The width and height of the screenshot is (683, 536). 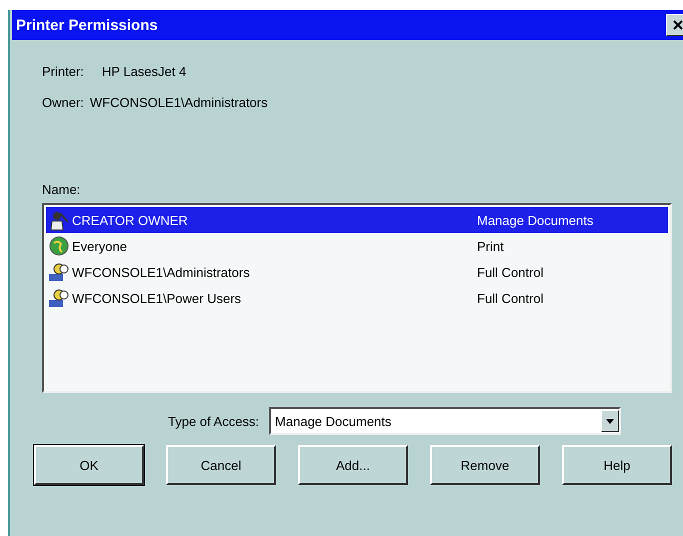 What do you see at coordinates (144, 71) in the screenshot?
I see `printer-value: HP LasesJet 4` at bounding box center [144, 71].